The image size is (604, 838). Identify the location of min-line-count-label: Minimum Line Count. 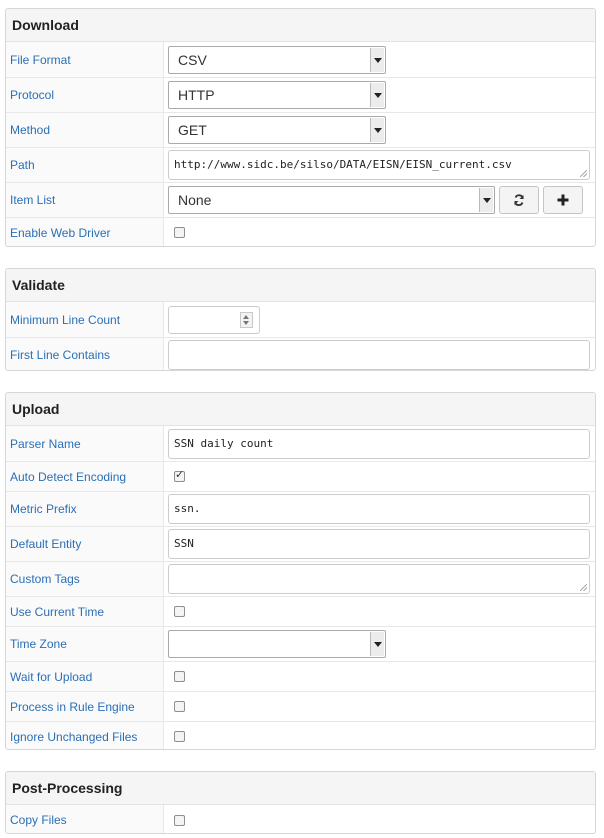
(85, 319).